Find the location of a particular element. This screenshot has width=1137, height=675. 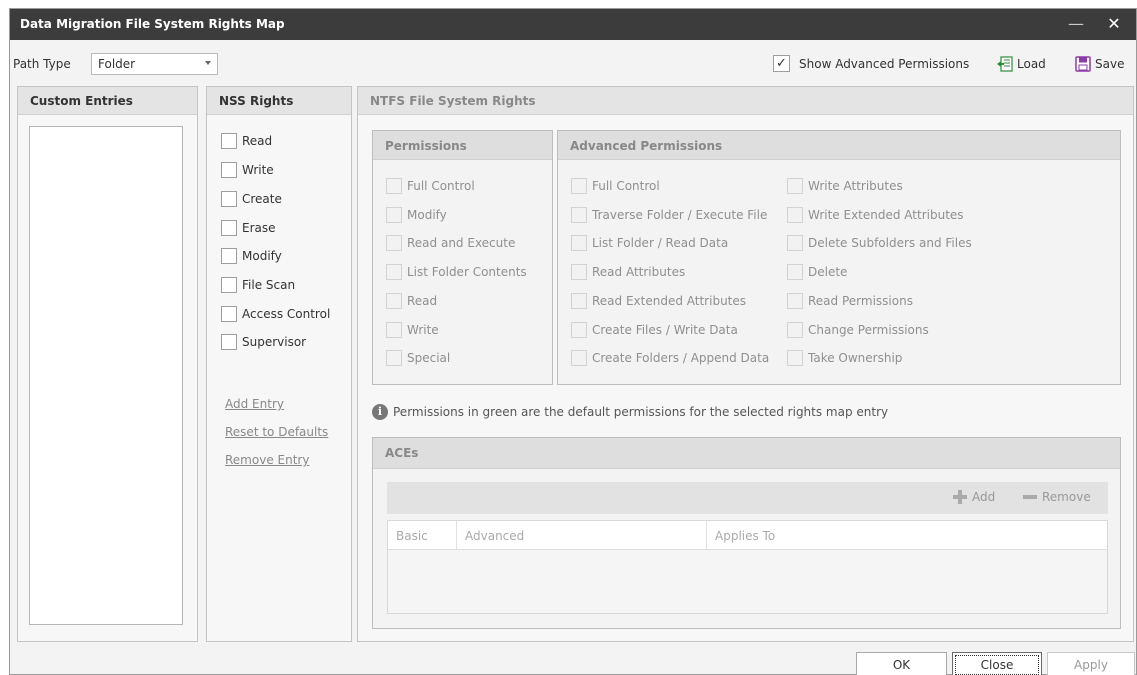

nss-right-write: Write is located at coordinates (247, 170).